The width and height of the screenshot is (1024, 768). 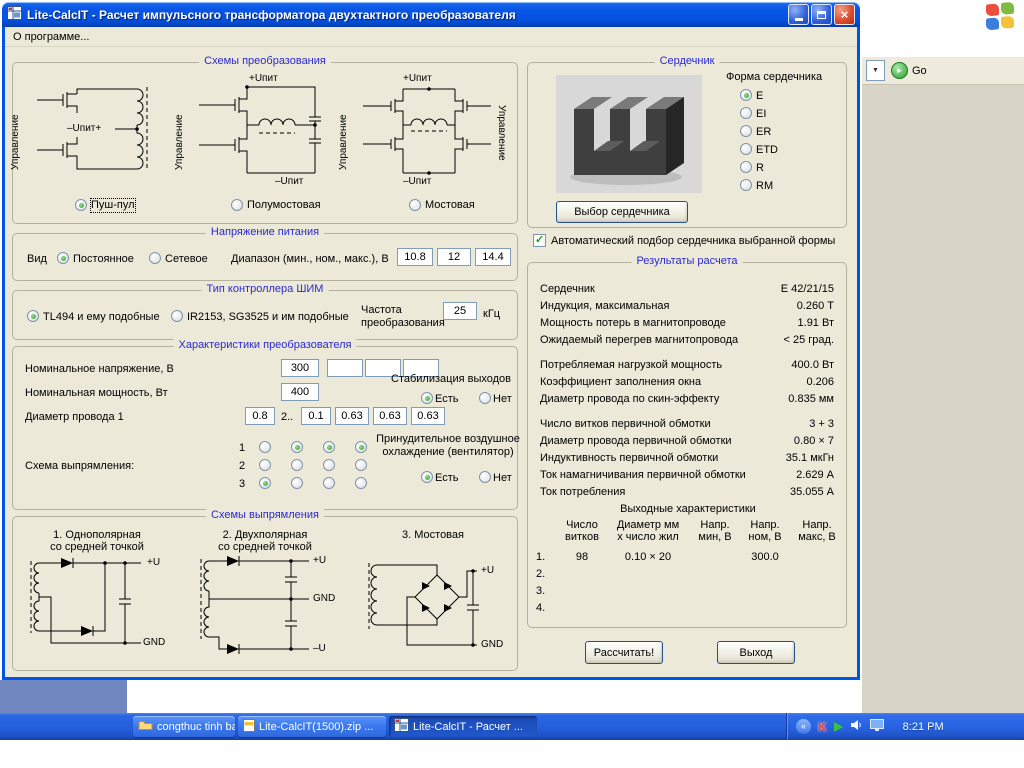 What do you see at coordinates (415, 205) in the screenshot?
I see `radio-bridge` at bounding box center [415, 205].